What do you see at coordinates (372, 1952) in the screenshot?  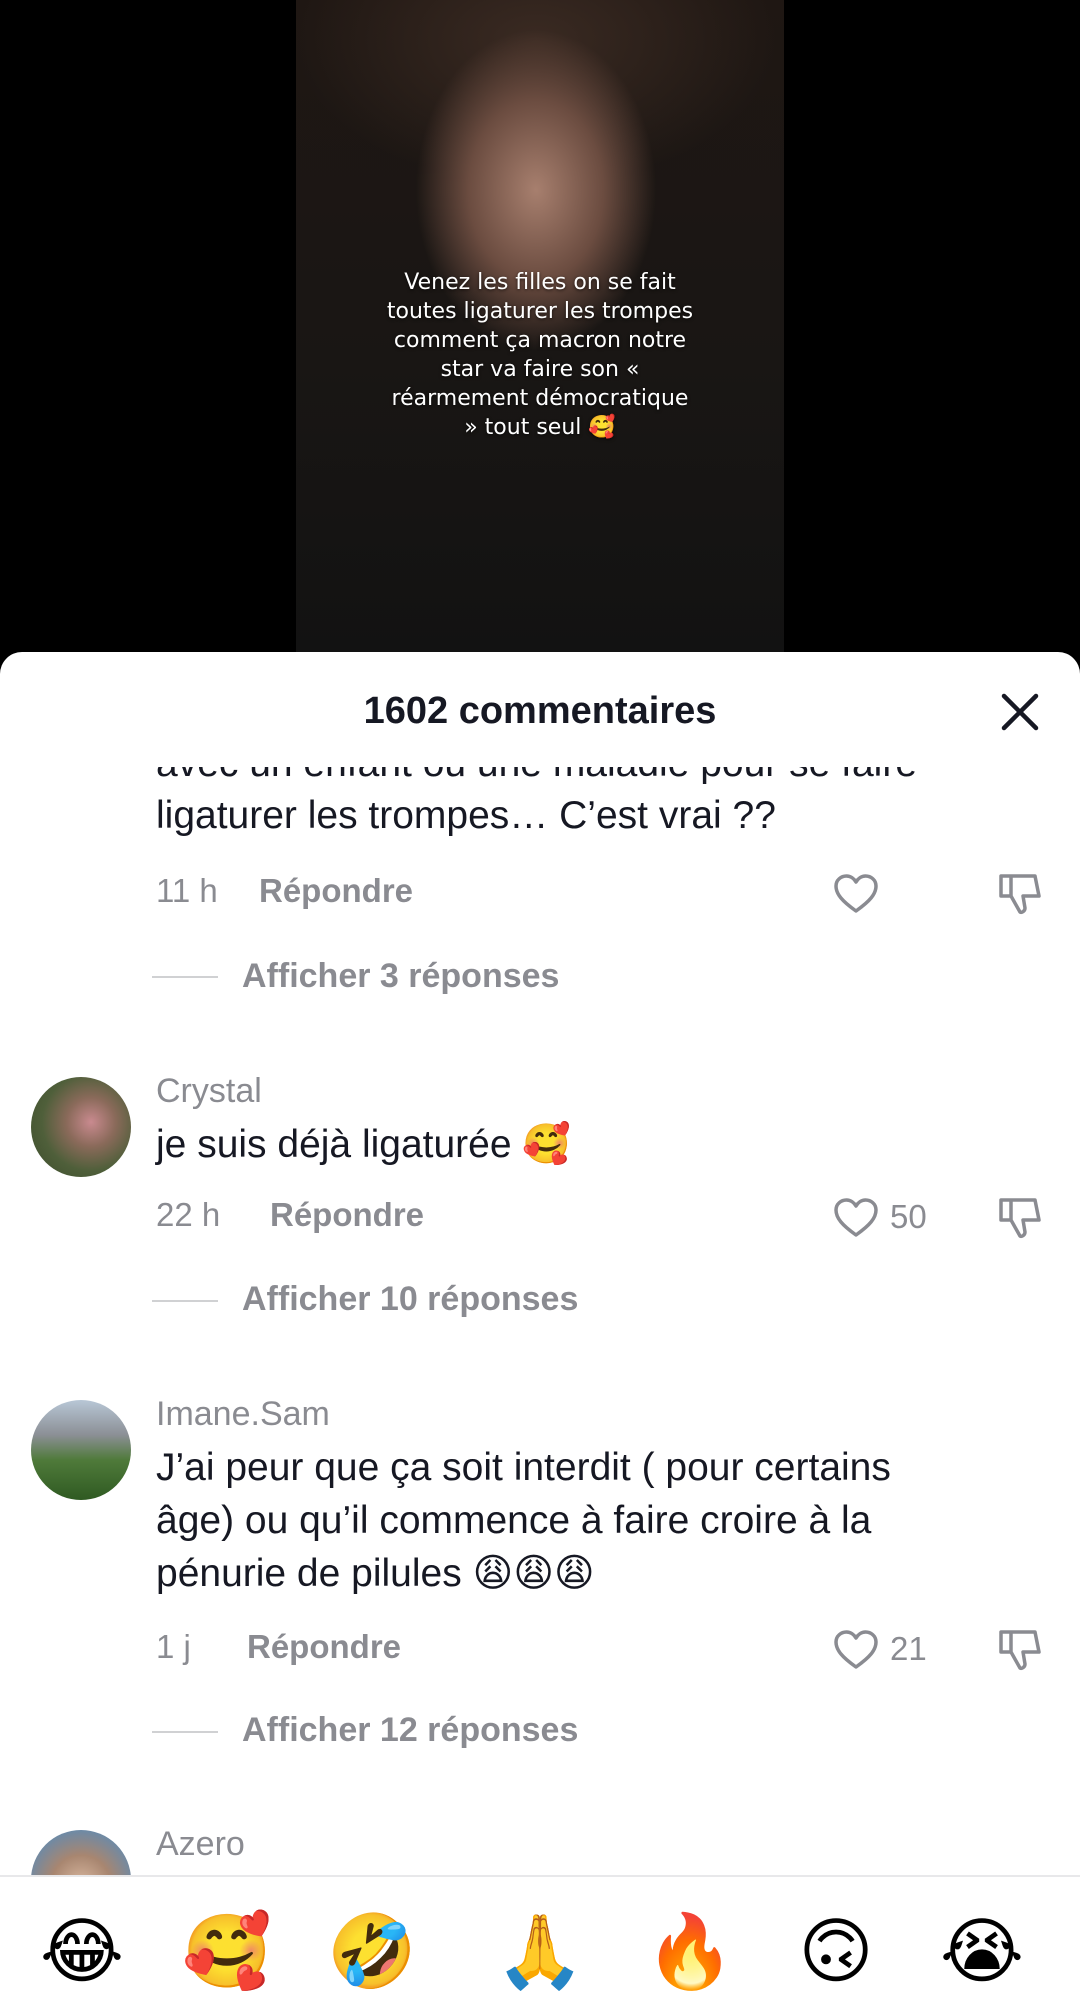 I see `emoji-button: 🤣` at bounding box center [372, 1952].